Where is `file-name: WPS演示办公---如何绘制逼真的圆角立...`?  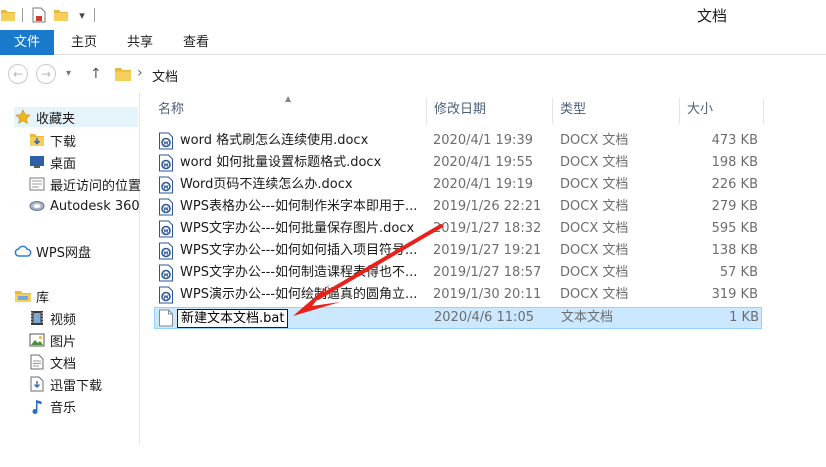
file-name: WPS演示办公---如何绘制逼真的圆角立... is located at coordinates (299, 294).